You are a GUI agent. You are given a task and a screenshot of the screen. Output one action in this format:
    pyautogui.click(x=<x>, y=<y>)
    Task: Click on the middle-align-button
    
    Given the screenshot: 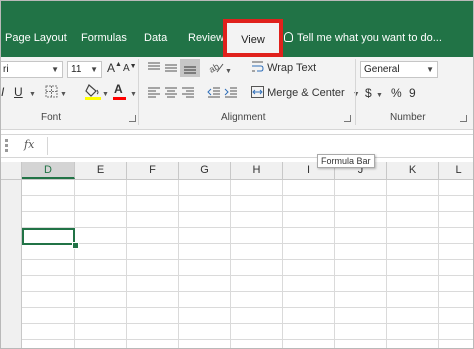 What is the action you would take?
    pyautogui.click(x=171, y=69)
    